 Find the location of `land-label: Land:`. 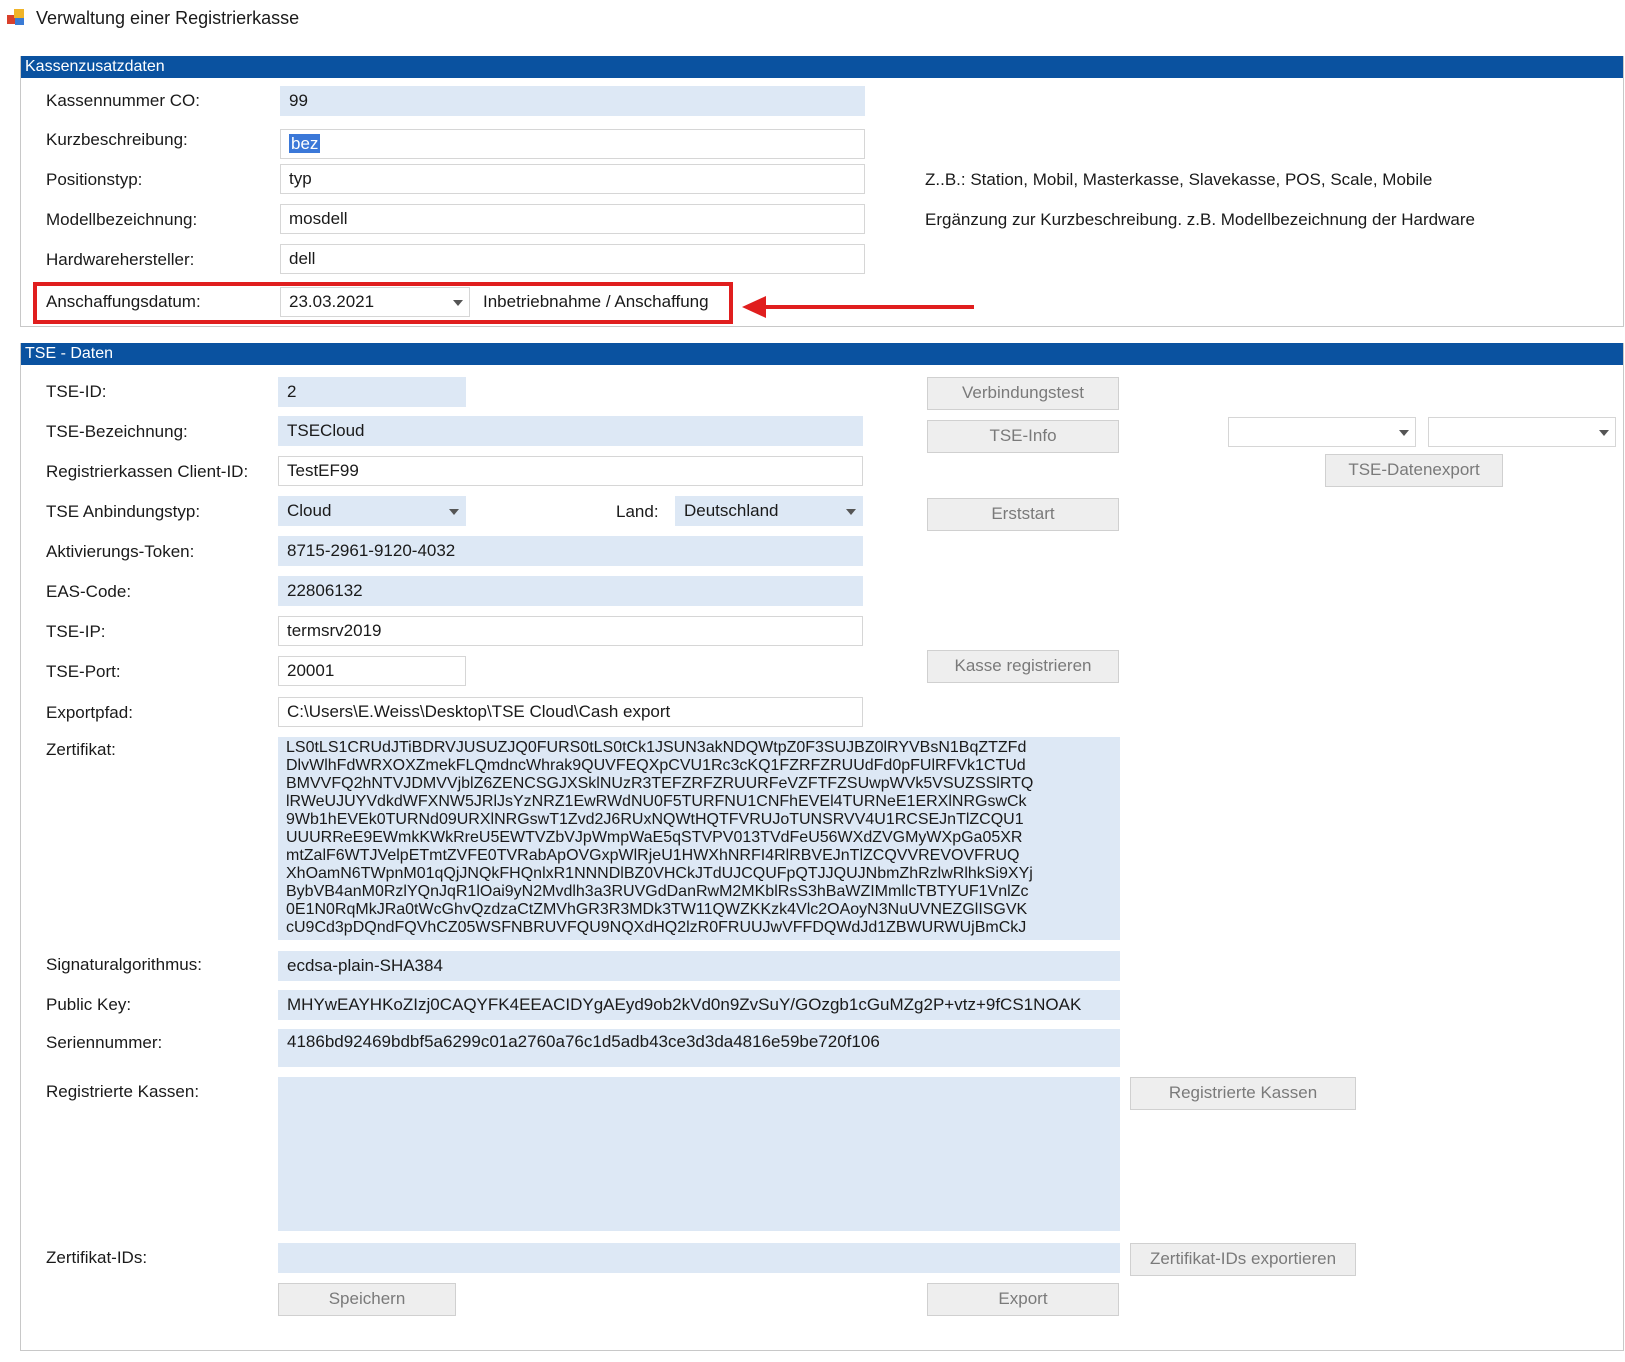

land-label: Land: is located at coordinates (637, 511).